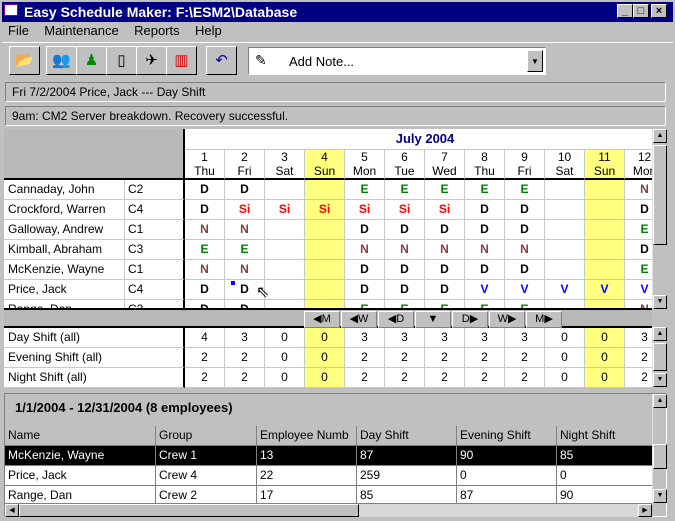 The width and height of the screenshot is (675, 521). What do you see at coordinates (397, 61) in the screenshot?
I see `add-note-dropdown: ✎ Add Note... ▼` at bounding box center [397, 61].